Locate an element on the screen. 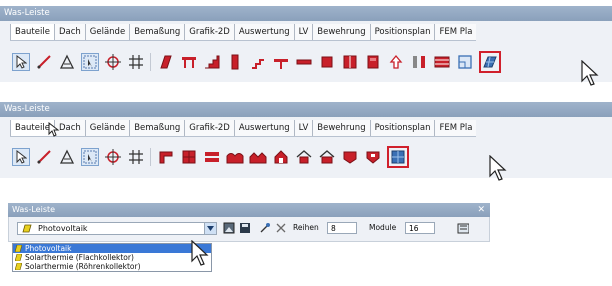  photovoltaik-toolbar: Photovoltaik Reihen 8 Module 16 is located at coordinates (249, 229).